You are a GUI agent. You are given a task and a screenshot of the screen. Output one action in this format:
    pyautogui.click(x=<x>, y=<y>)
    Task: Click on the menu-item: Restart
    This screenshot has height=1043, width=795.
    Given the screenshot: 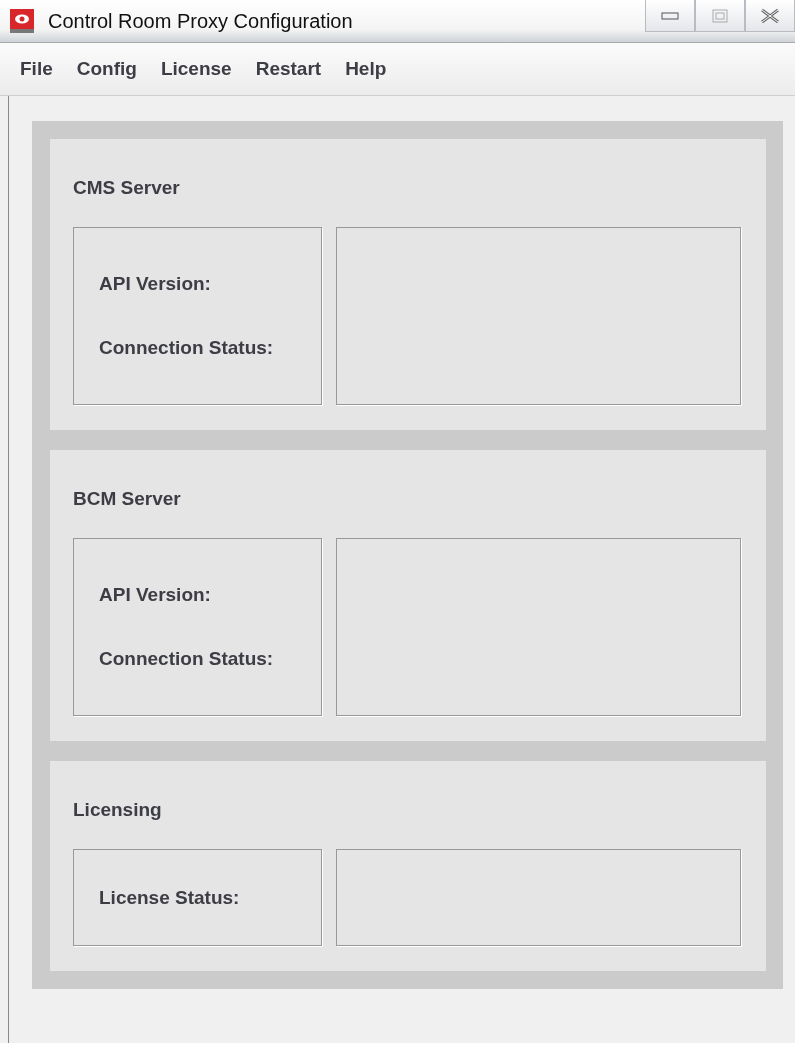 What is the action you would take?
    pyautogui.click(x=288, y=69)
    